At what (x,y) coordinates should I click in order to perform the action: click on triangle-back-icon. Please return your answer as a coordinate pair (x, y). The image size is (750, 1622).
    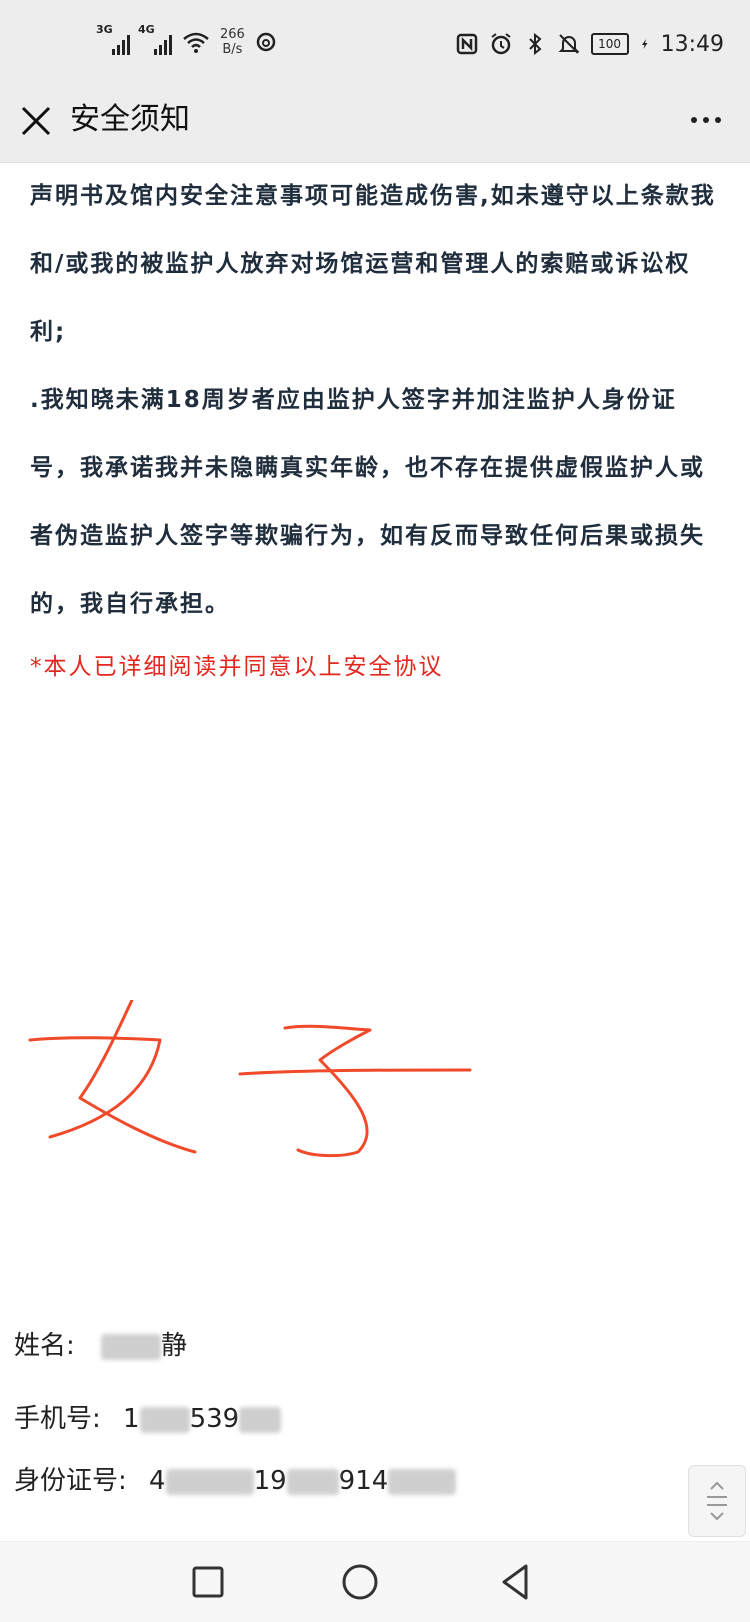
    Looking at the image, I should click on (515, 1582).